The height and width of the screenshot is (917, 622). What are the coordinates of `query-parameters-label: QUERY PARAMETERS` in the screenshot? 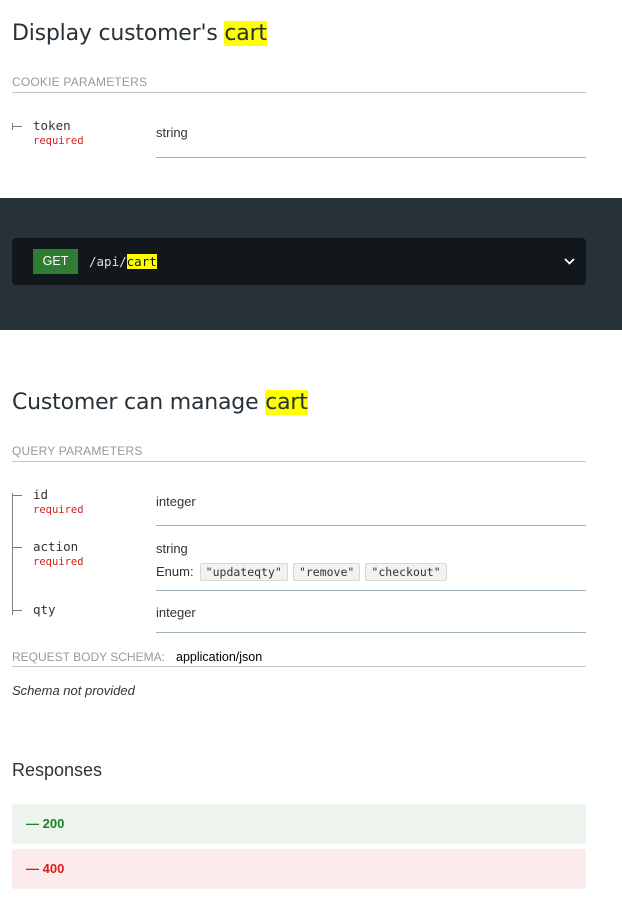 It's located at (77, 451).